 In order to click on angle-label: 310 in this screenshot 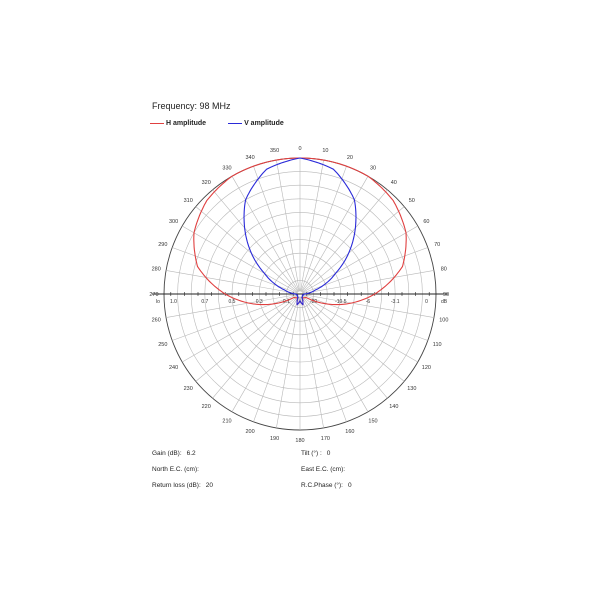, I will do `click(188, 201)`.